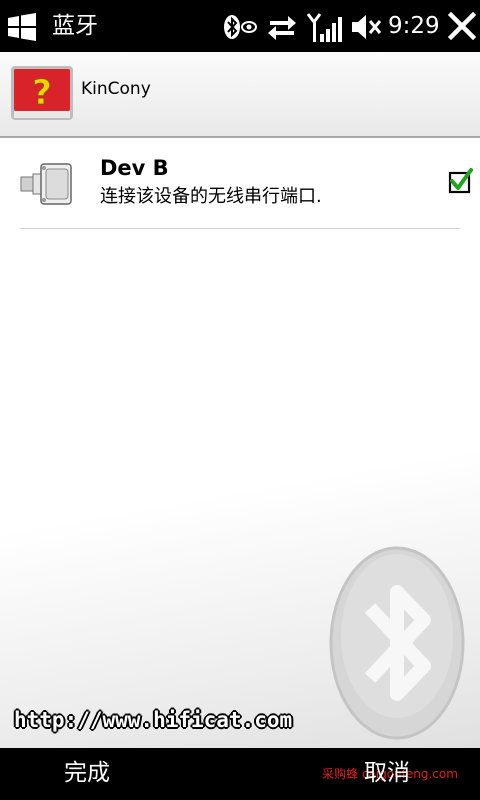 Image resolution: width=480 pixels, height=800 pixels. Describe the element at coordinates (366, 27) in the screenshot. I see `volume-muted-icon` at that location.